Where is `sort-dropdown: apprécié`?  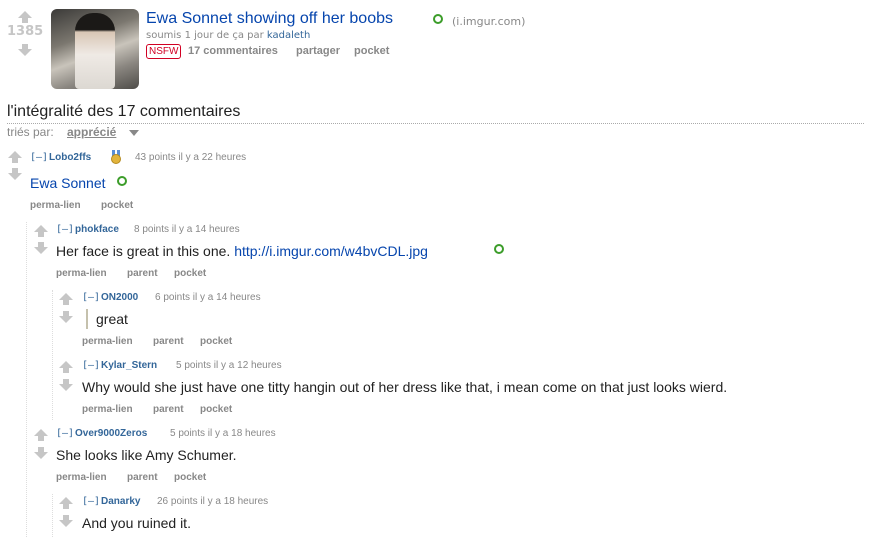 sort-dropdown: apprécié is located at coordinates (91, 132).